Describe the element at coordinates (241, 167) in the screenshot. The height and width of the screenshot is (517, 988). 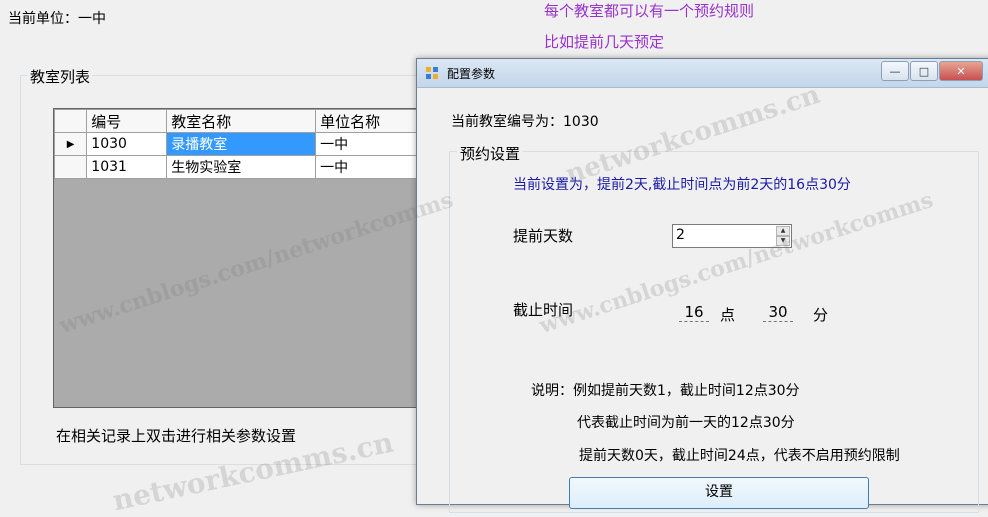
I see `cell-name: 生物实验室` at that location.